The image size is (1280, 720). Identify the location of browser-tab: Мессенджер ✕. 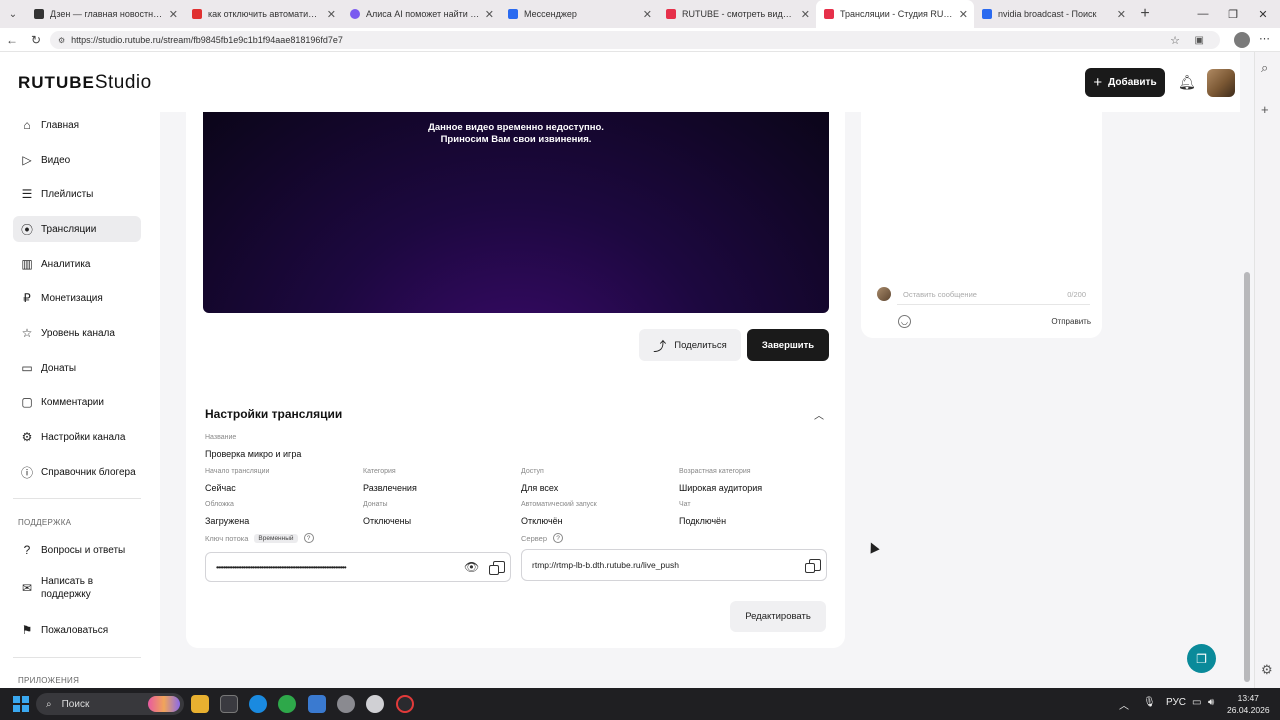
(579, 14).